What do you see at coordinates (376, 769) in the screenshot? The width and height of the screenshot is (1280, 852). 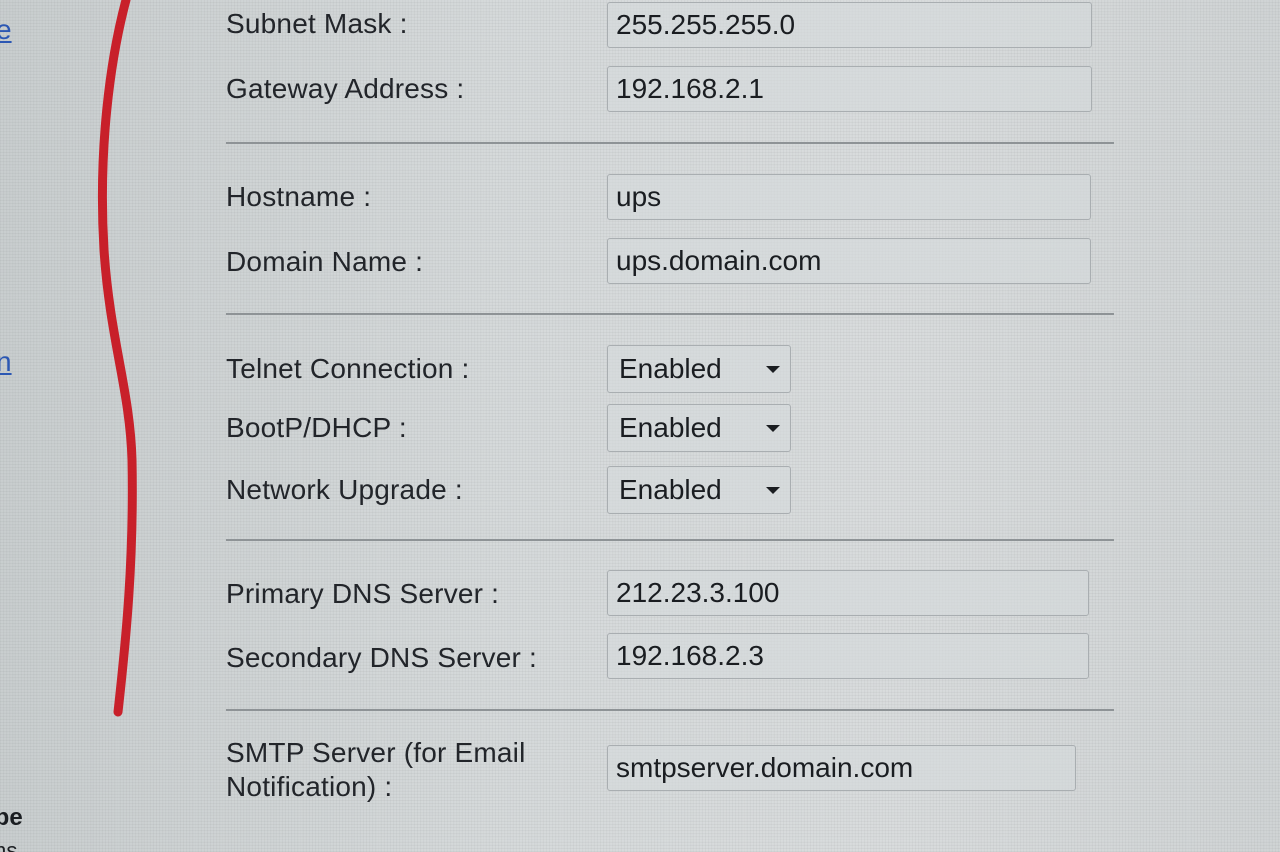 I see `smtp-server-label: SMTP Server (for Email Notification) :` at bounding box center [376, 769].